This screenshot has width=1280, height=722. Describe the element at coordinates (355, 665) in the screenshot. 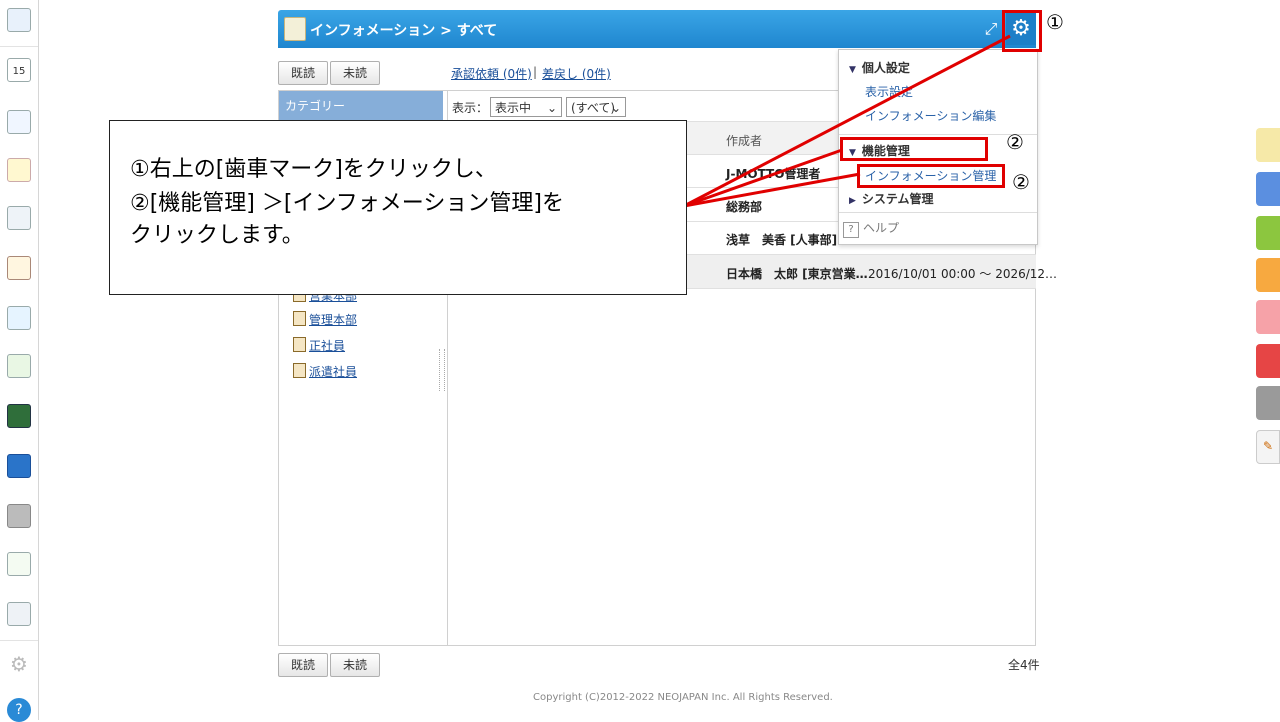

I see `unread-button: 未読` at that location.